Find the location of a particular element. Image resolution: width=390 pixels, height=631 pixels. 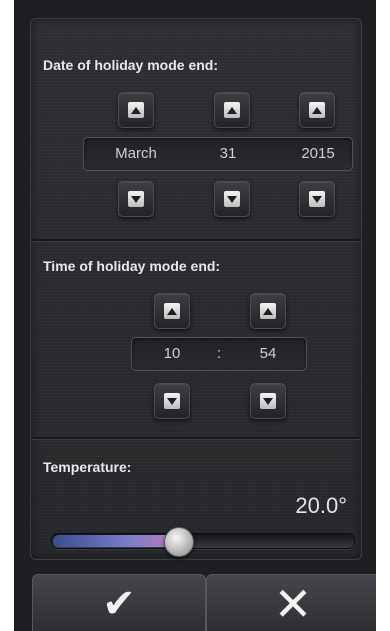

hour-down-button is located at coordinates (172, 401).